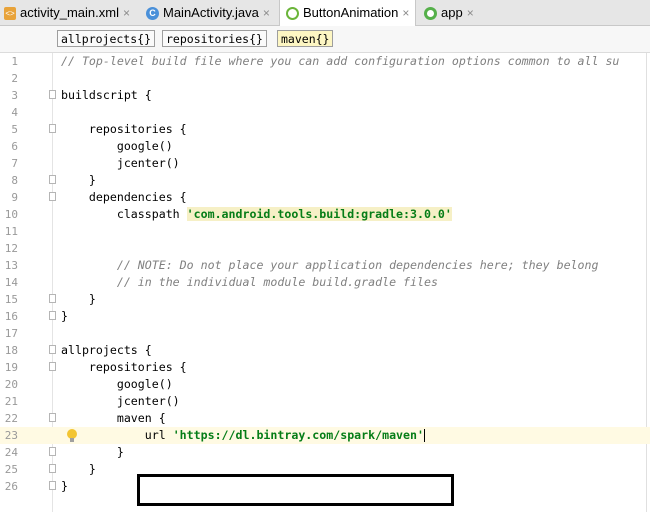  What do you see at coordinates (325, 367) in the screenshot?
I see `code-line: 19 repositories {` at bounding box center [325, 367].